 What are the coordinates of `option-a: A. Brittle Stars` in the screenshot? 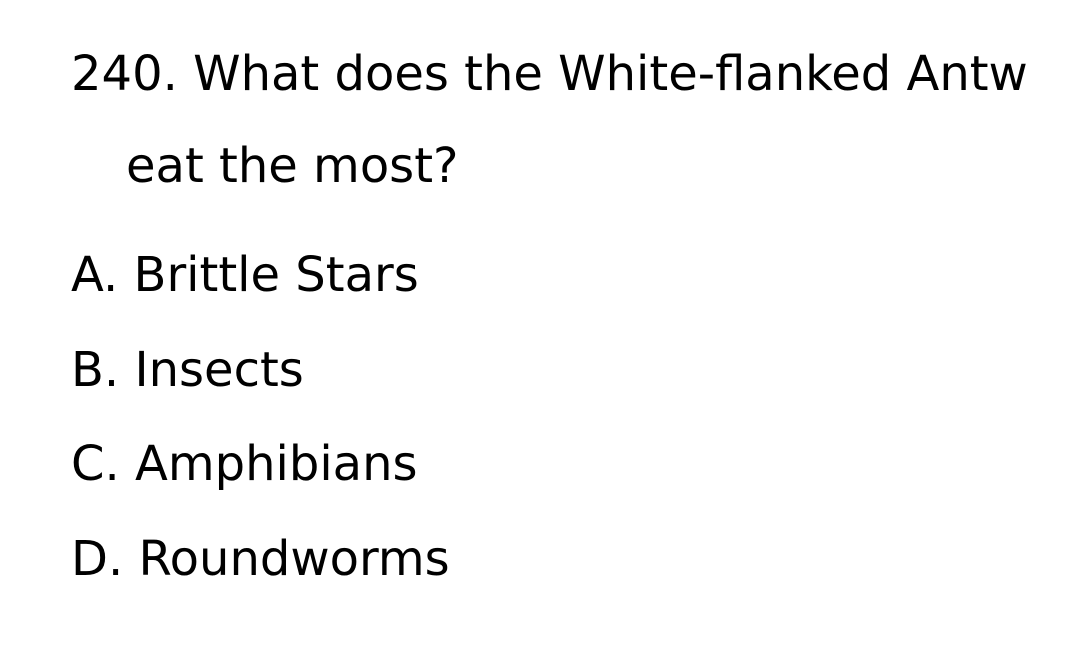 It's located at (245, 275).